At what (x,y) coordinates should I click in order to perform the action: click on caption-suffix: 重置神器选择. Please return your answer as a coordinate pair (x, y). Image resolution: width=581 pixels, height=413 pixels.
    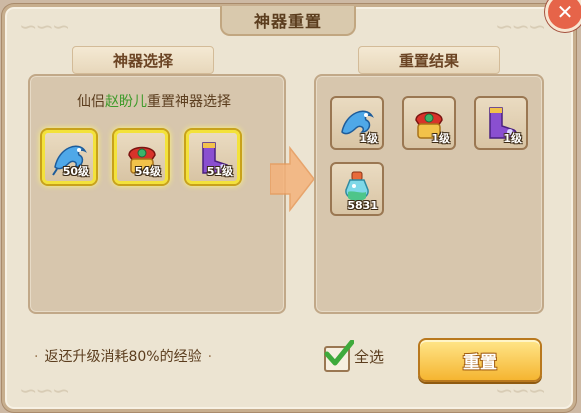
    Looking at the image, I should click on (189, 102).